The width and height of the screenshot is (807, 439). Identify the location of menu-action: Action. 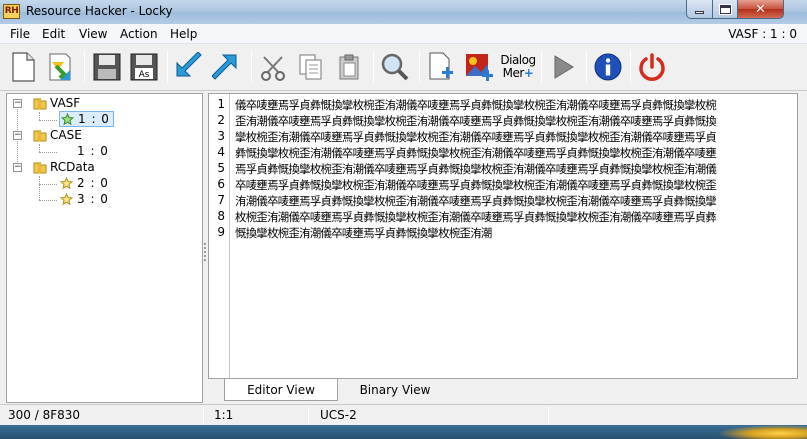
(139, 34).